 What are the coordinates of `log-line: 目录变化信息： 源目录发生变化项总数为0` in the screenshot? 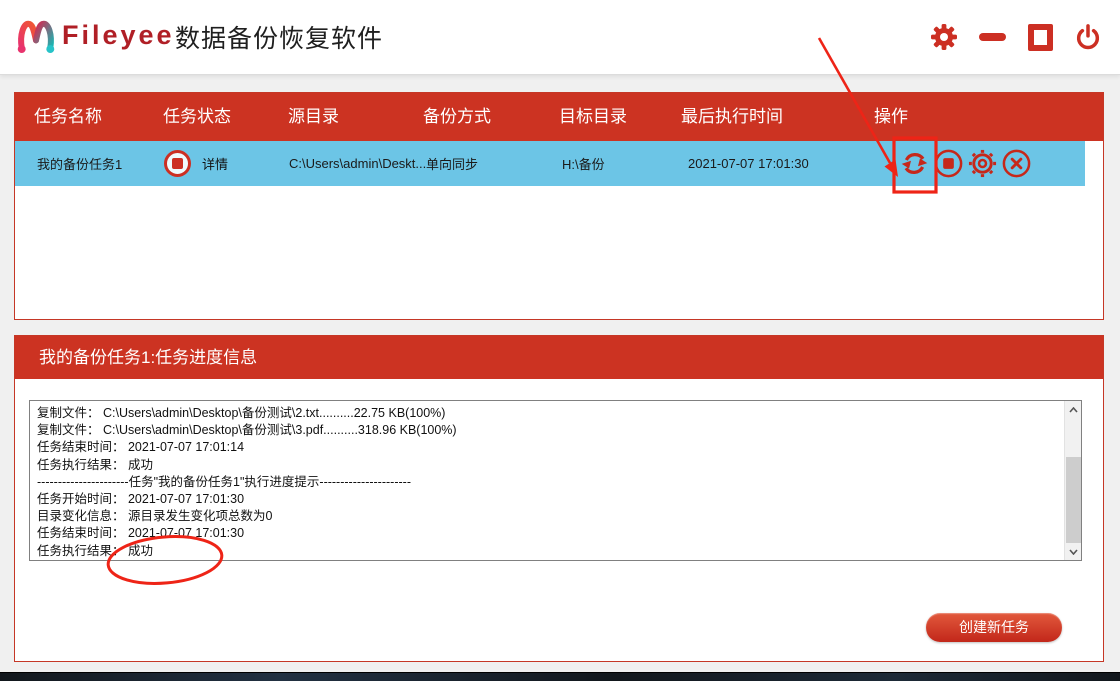 It's located at (155, 516).